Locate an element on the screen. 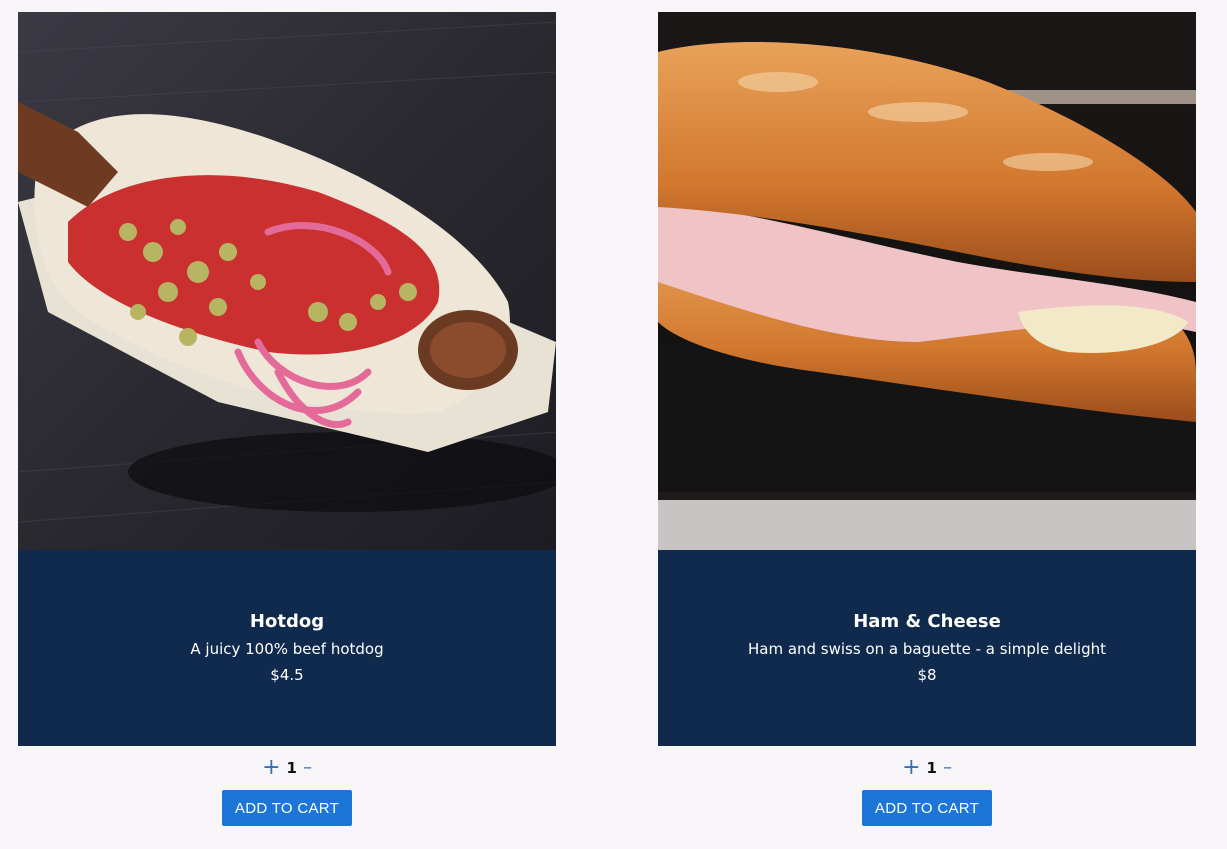  quantity-stepper-ham-cheese: + 1 – is located at coordinates (927, 768).